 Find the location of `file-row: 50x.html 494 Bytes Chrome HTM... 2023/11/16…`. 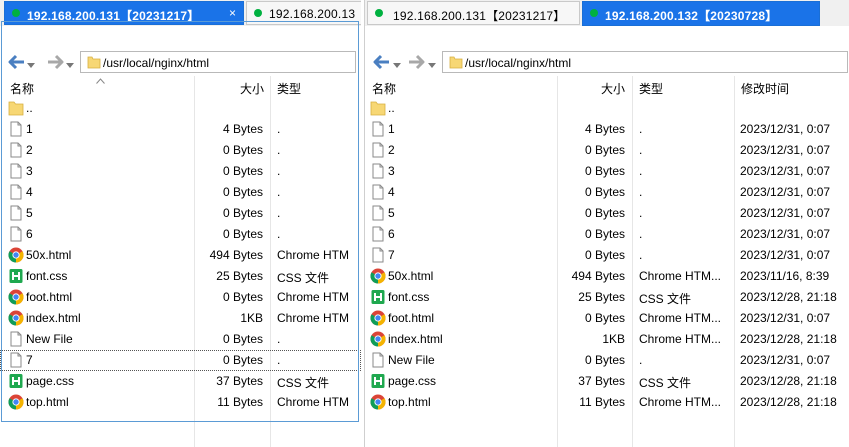

file-row: 50x.html 494 Bytes Chrome HTM... 2023/11/16… is located at coordinates (607, 276).